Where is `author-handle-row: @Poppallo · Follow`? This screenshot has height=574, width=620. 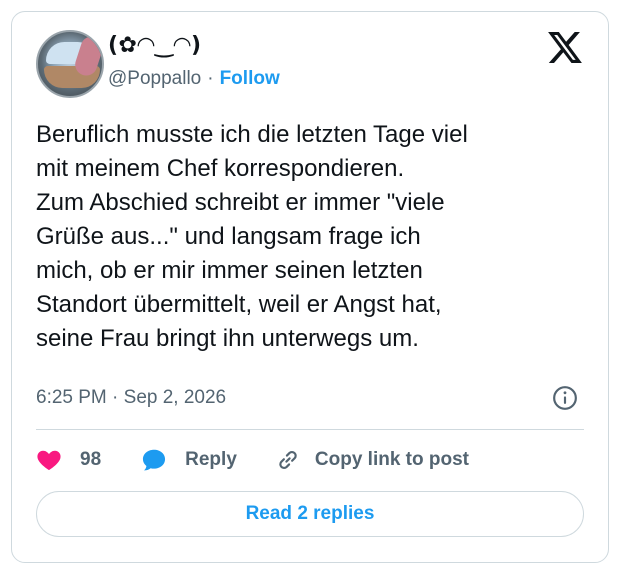 author-handle-row: @Poppallo · Follow is located at coordinates (194, 79).